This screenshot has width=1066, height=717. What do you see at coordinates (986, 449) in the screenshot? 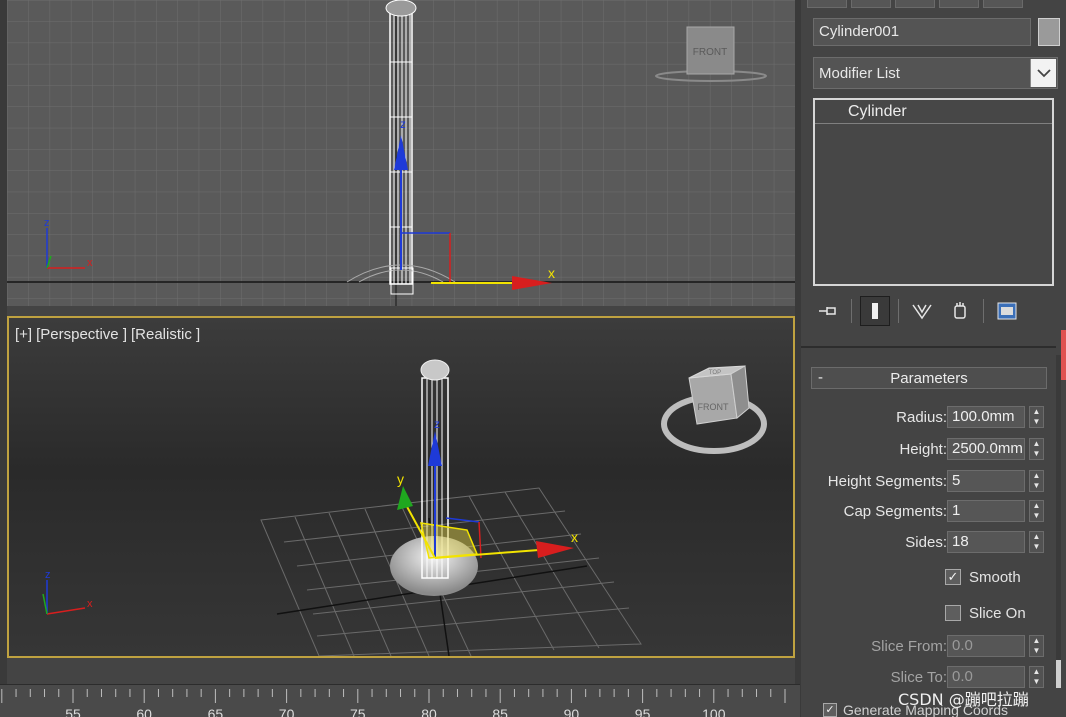
I see `height-input: 2500.0mm` at bounding box center [986, 449].